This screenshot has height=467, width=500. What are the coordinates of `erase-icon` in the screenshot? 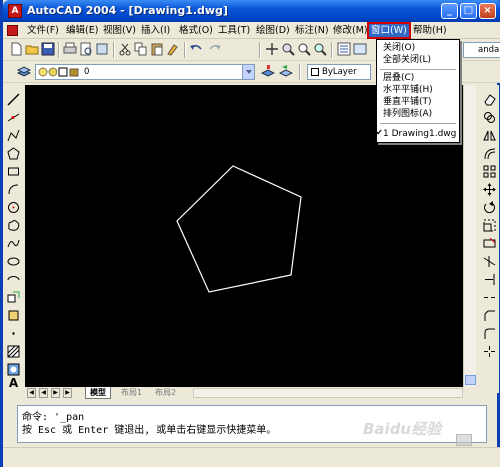 It's located at (489, 99).